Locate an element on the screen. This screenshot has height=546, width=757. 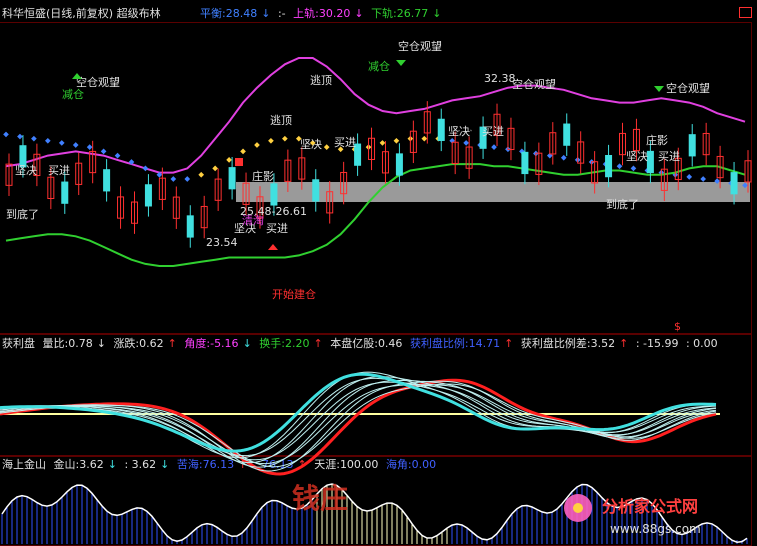
watermark-site-url: www.88gs.com is located at coordinates (655, 529).